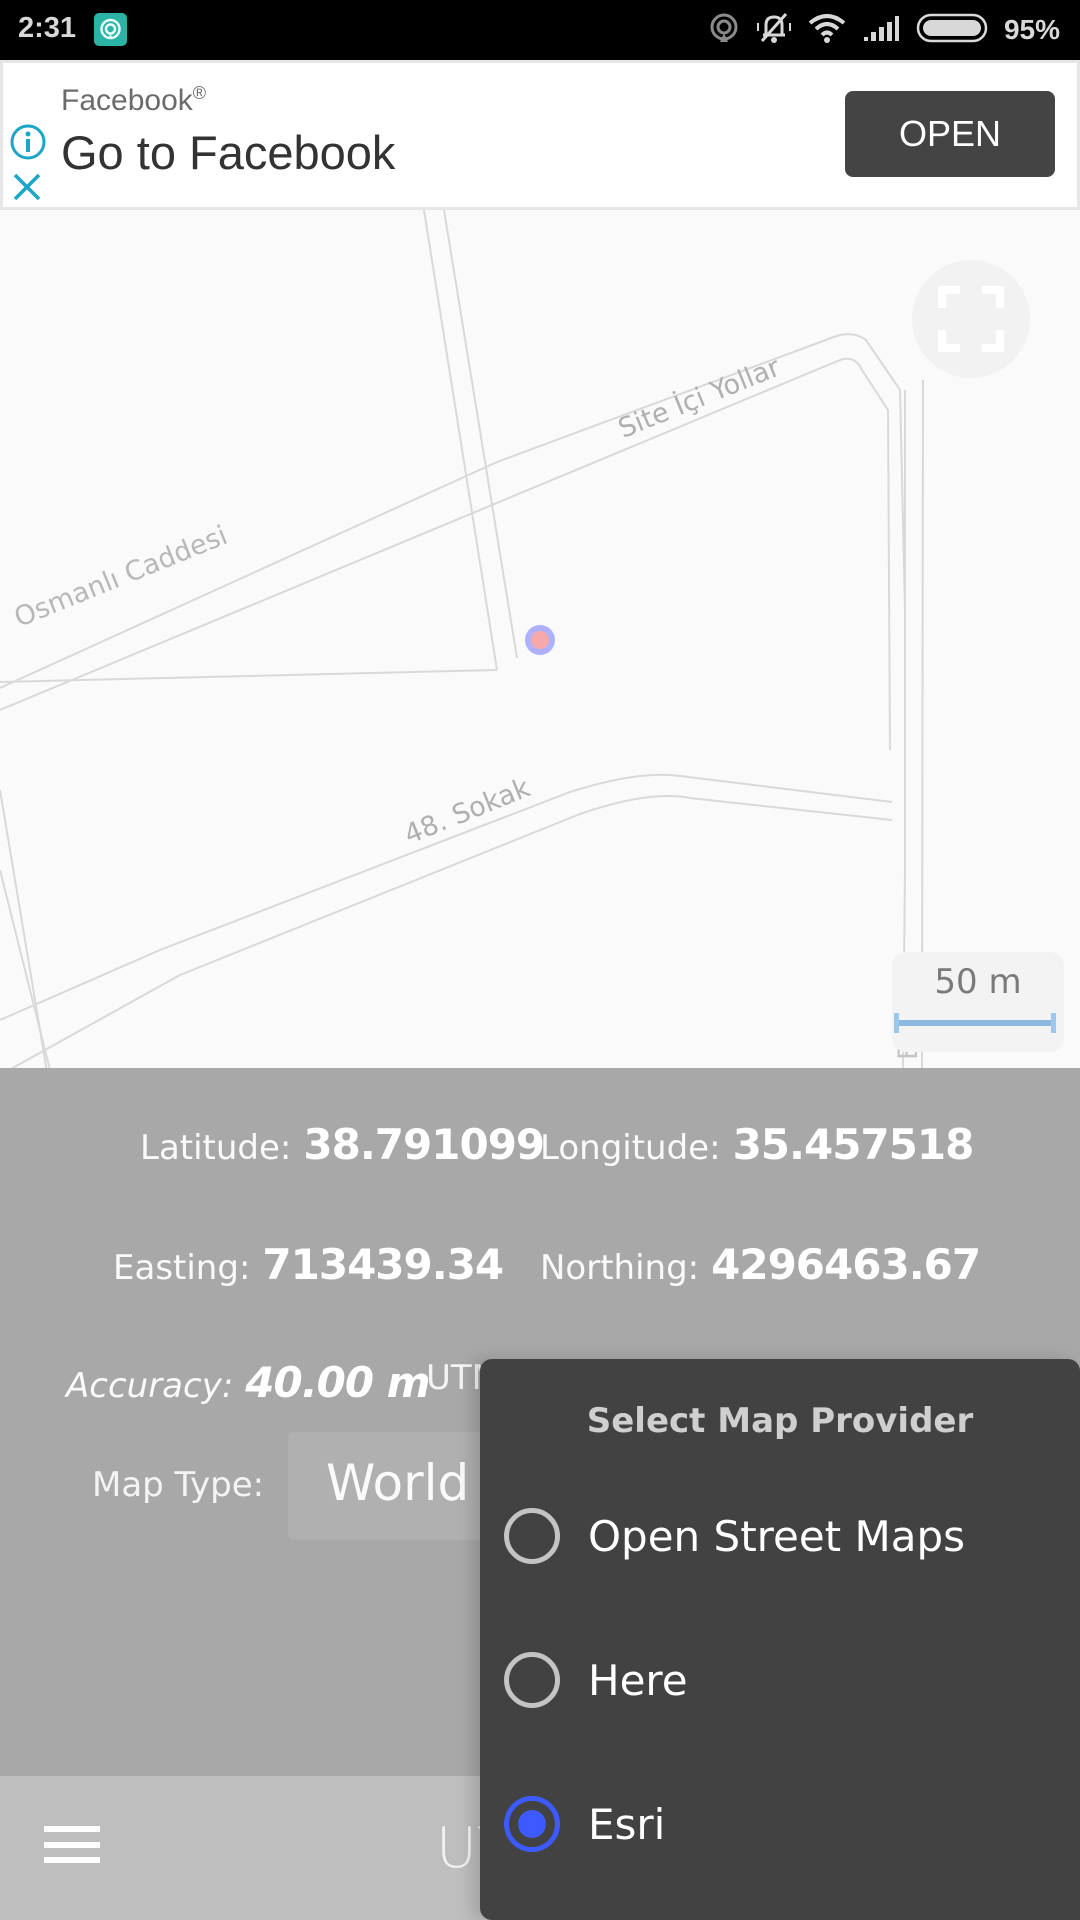  What do you see at coordinates (532, 1824) in the screenshot?
I see `radio-checked-icon` at bounding box center [532, 1824].